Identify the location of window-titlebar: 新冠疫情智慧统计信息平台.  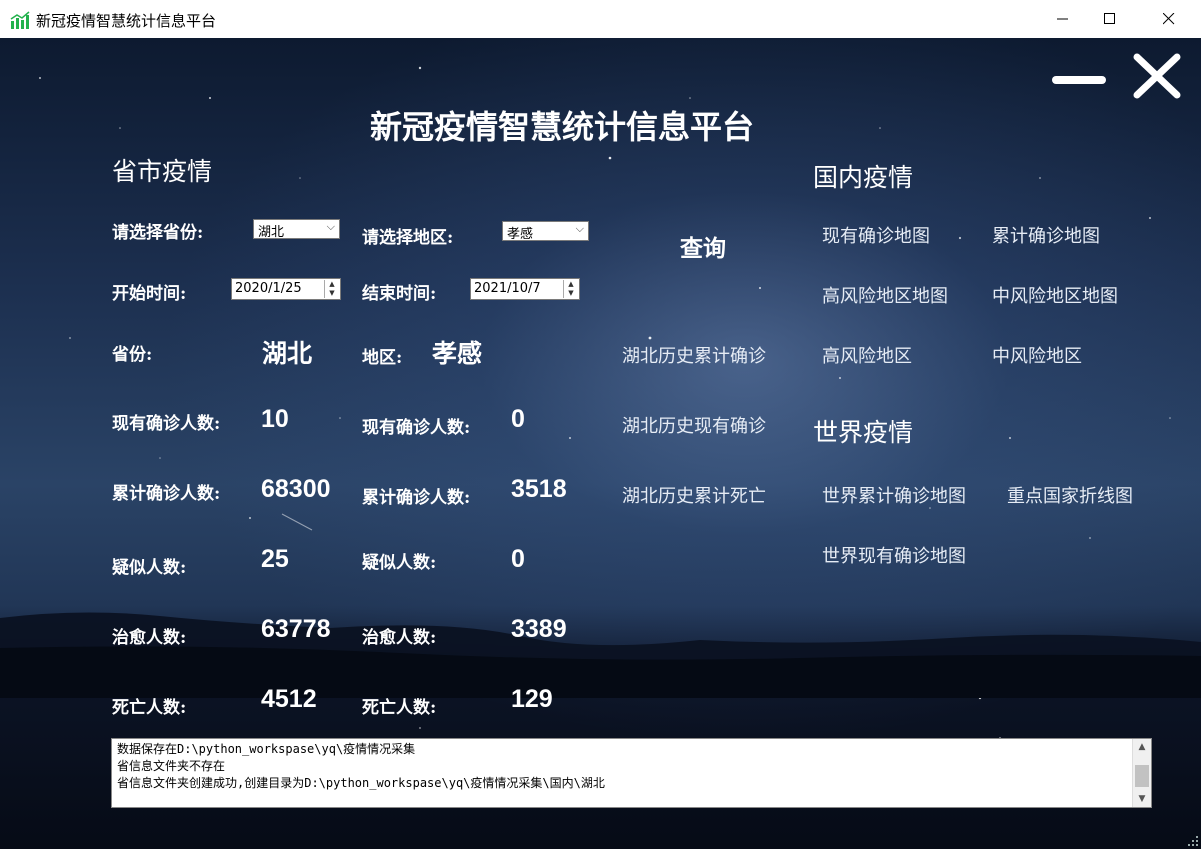
(600, 19).